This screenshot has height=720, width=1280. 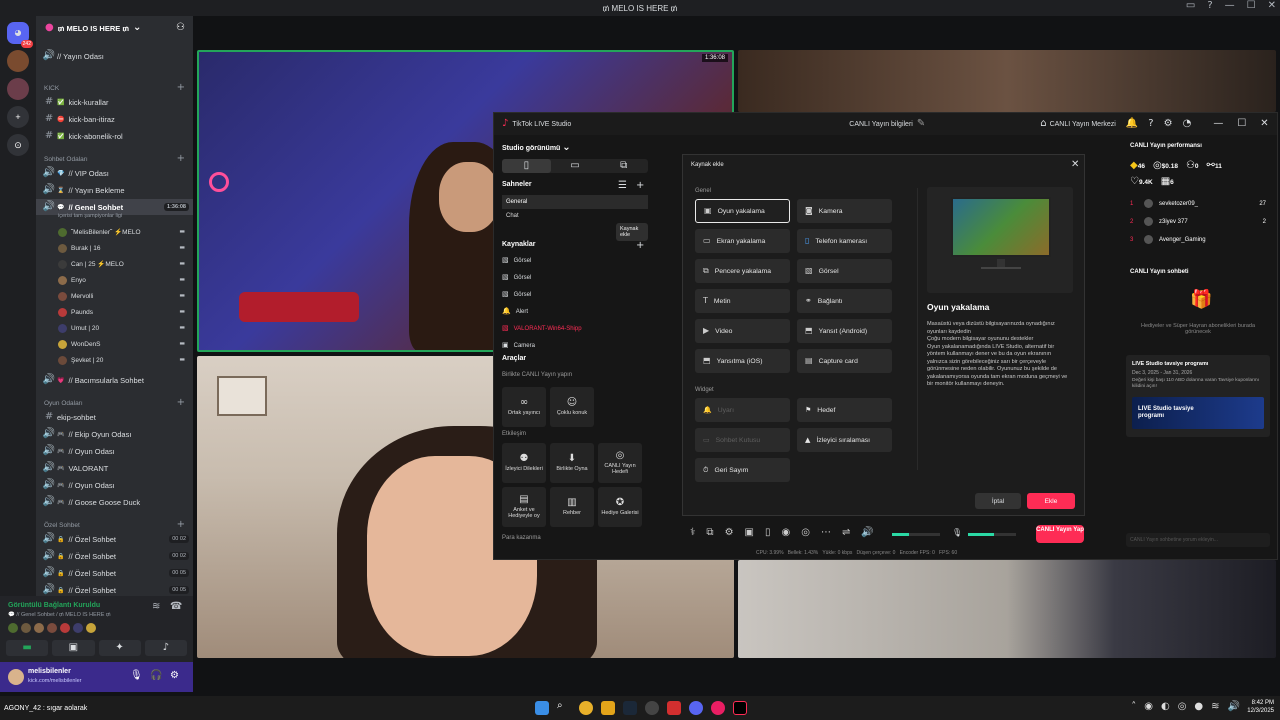 I want to click on camera-button: ▬, so click(x=27, y=648).